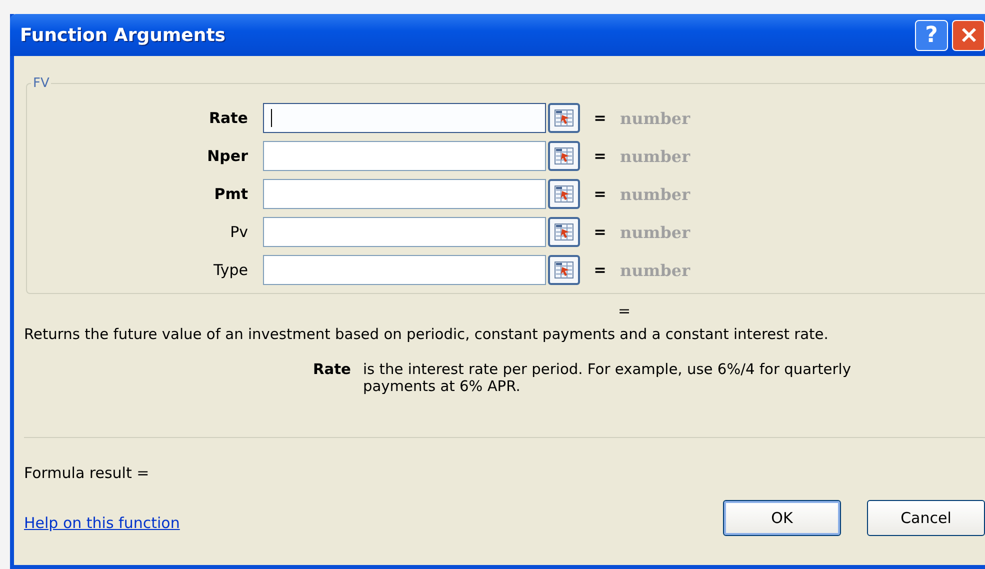  I want to click on window-title: Function Arguments, so click(123, 35).